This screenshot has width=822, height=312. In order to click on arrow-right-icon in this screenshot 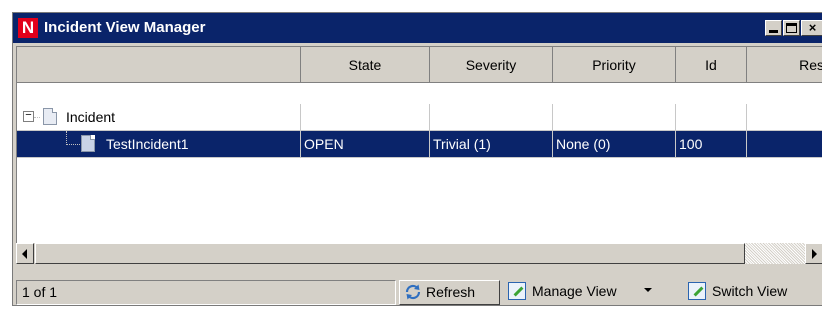, I will do `click(814, 254)`.